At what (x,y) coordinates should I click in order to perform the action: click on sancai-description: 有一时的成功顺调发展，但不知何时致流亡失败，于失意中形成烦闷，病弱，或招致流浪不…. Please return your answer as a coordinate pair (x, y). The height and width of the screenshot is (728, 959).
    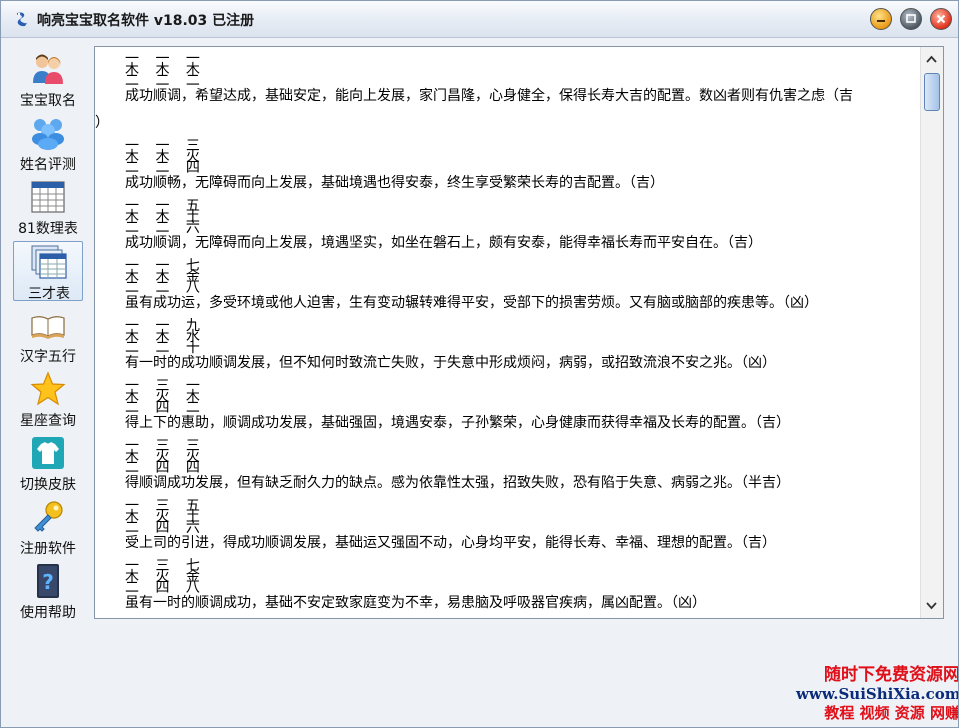
    Looking at the image, I should click on (450, 363).